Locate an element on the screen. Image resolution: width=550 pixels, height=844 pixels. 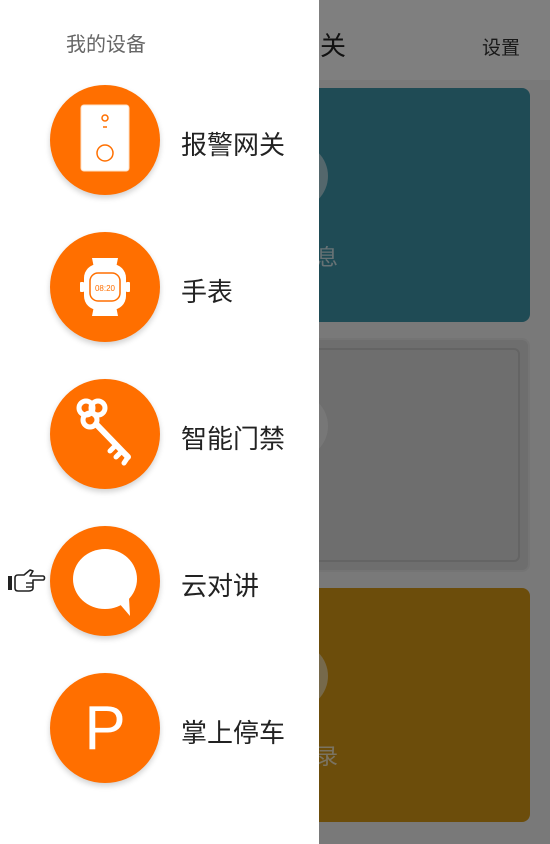
drawer-item-label: 智能门禁 is located at coordinates (233, 440).